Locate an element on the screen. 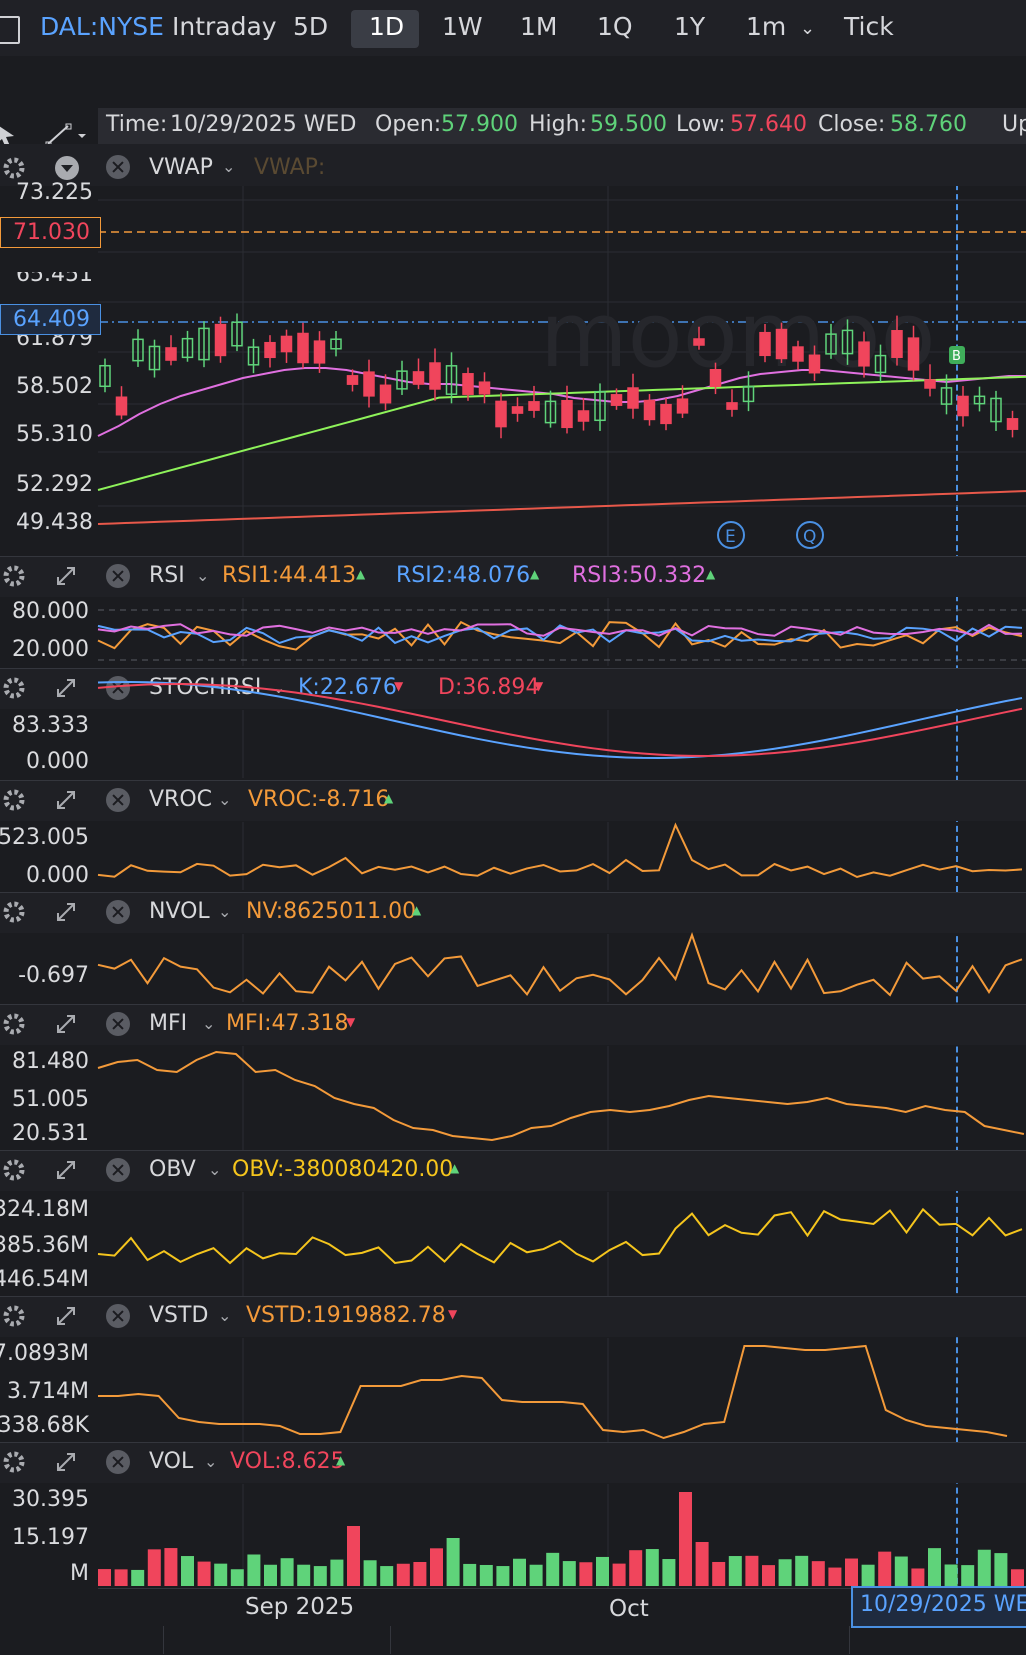  vstd-chart is located at coordinates (562, 1390).